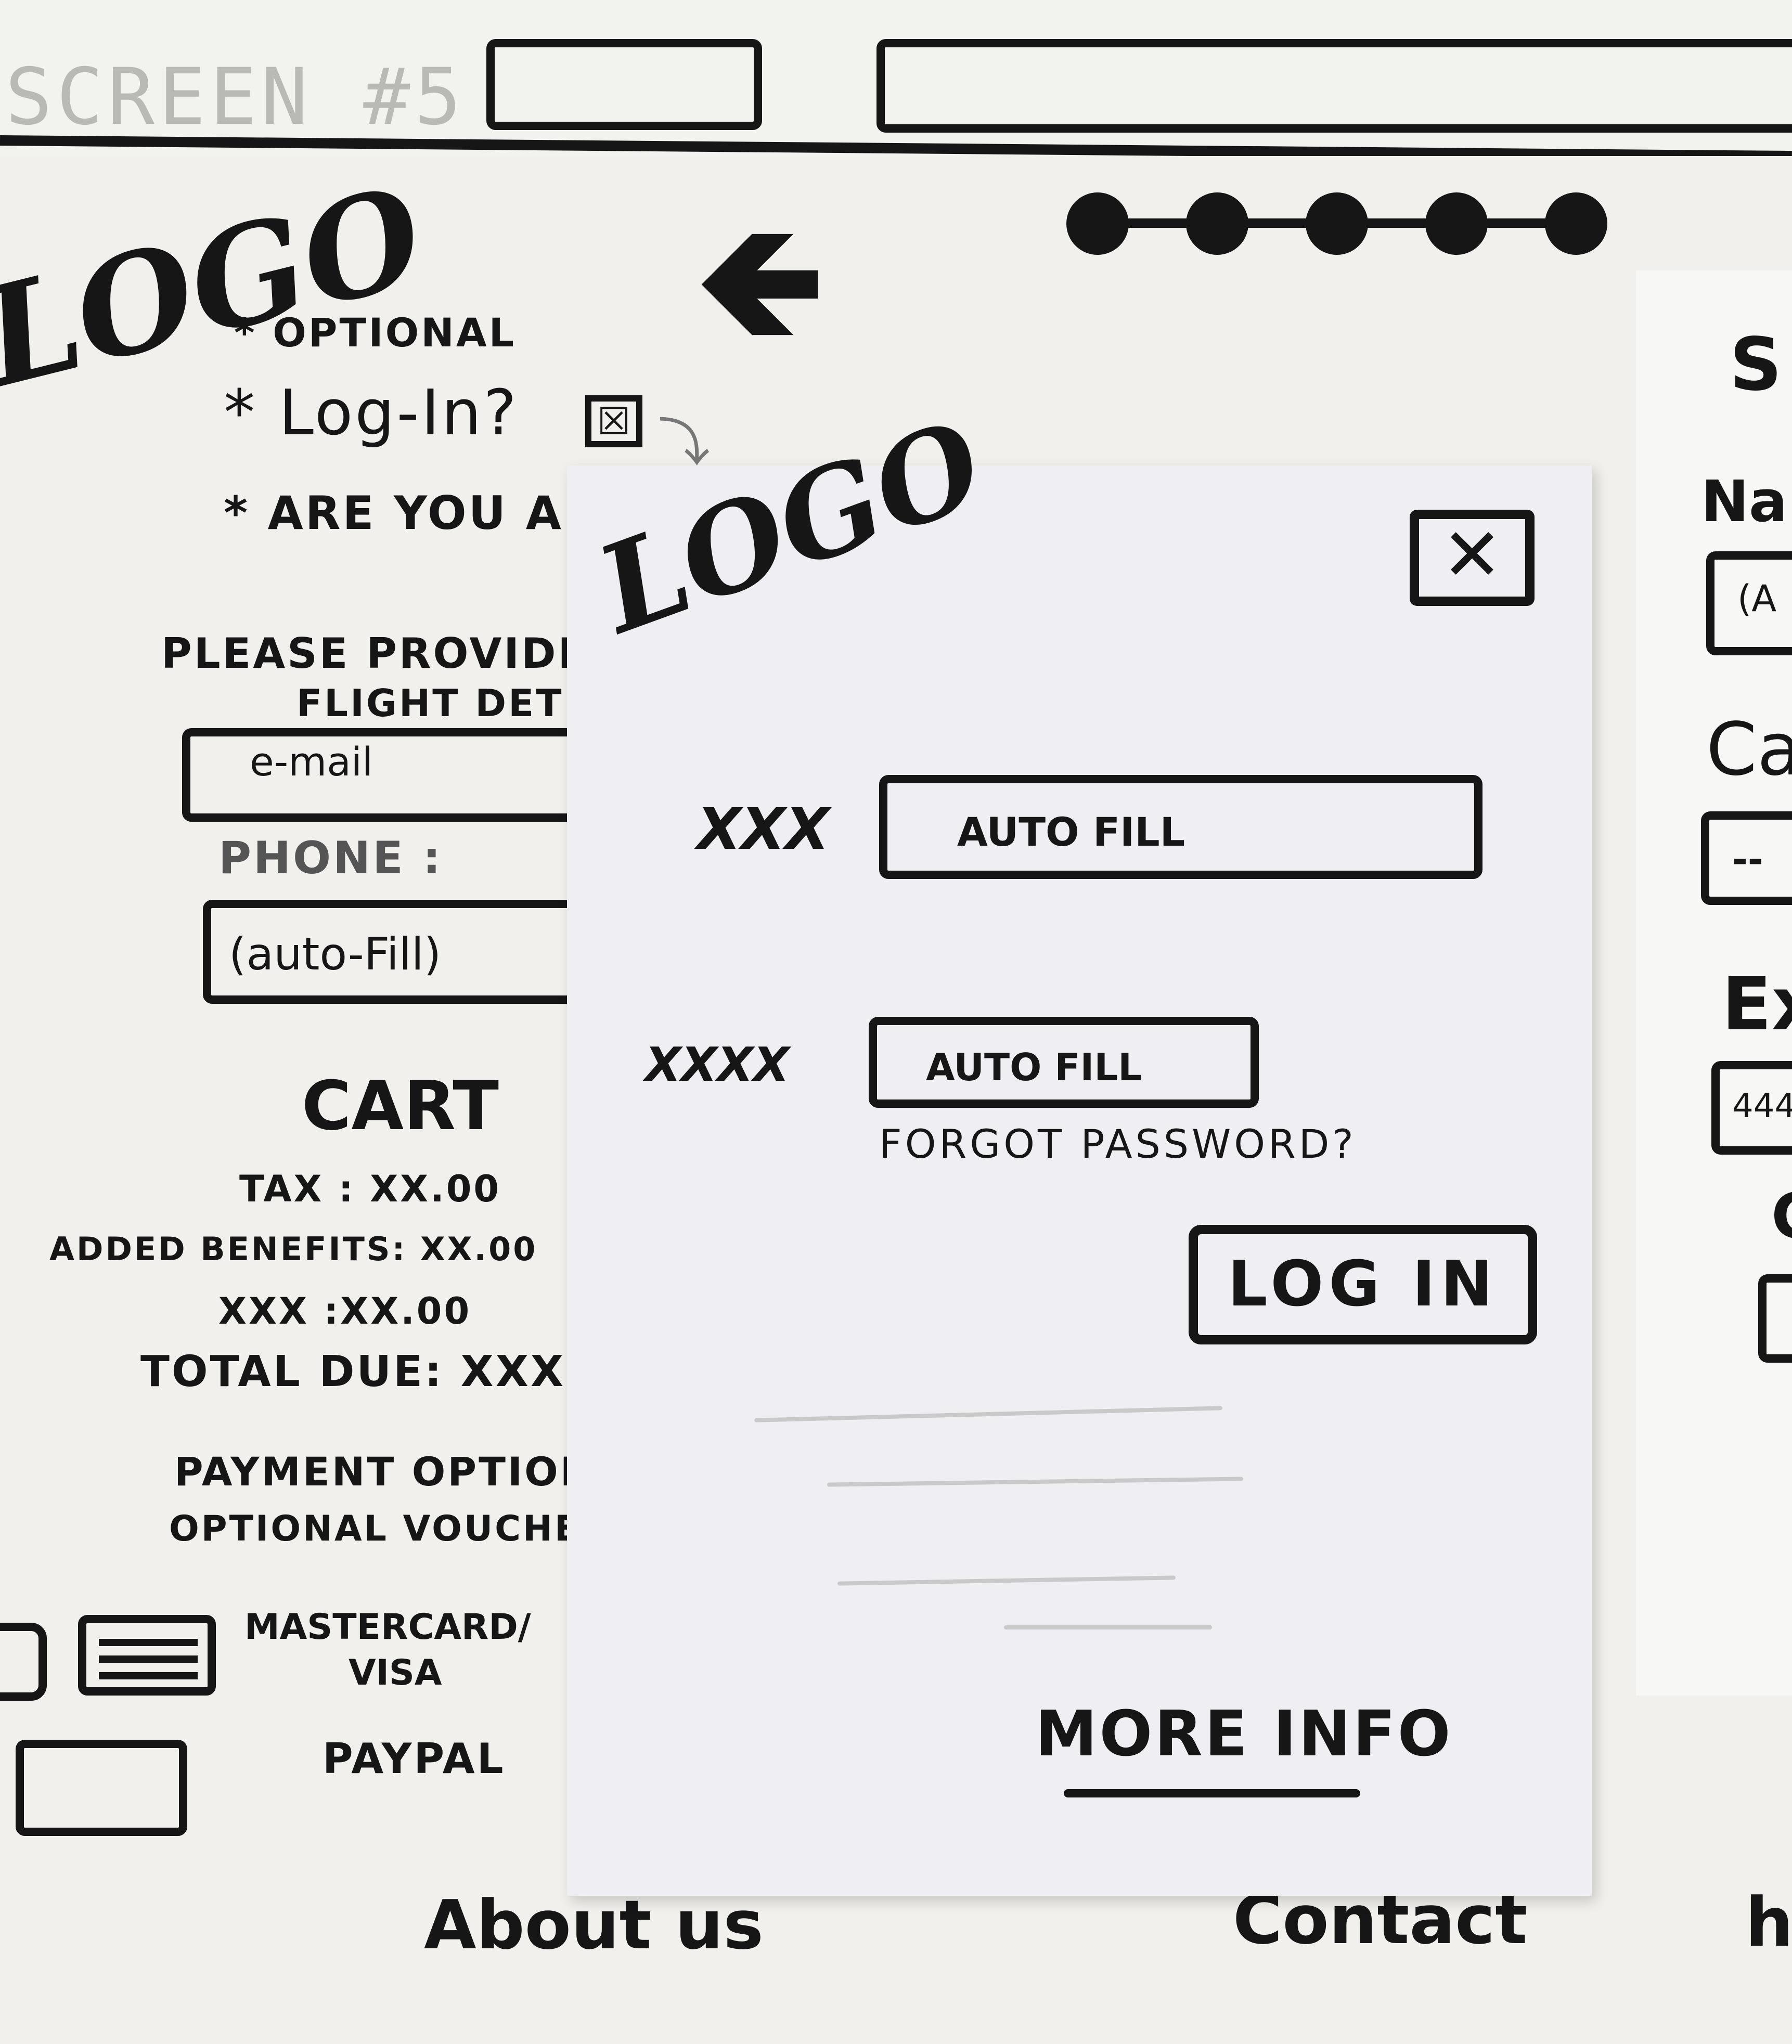  Describe the element at coordinates (1757, 598) in the screenshot. I see `name-value-fragment: (A` at that location.